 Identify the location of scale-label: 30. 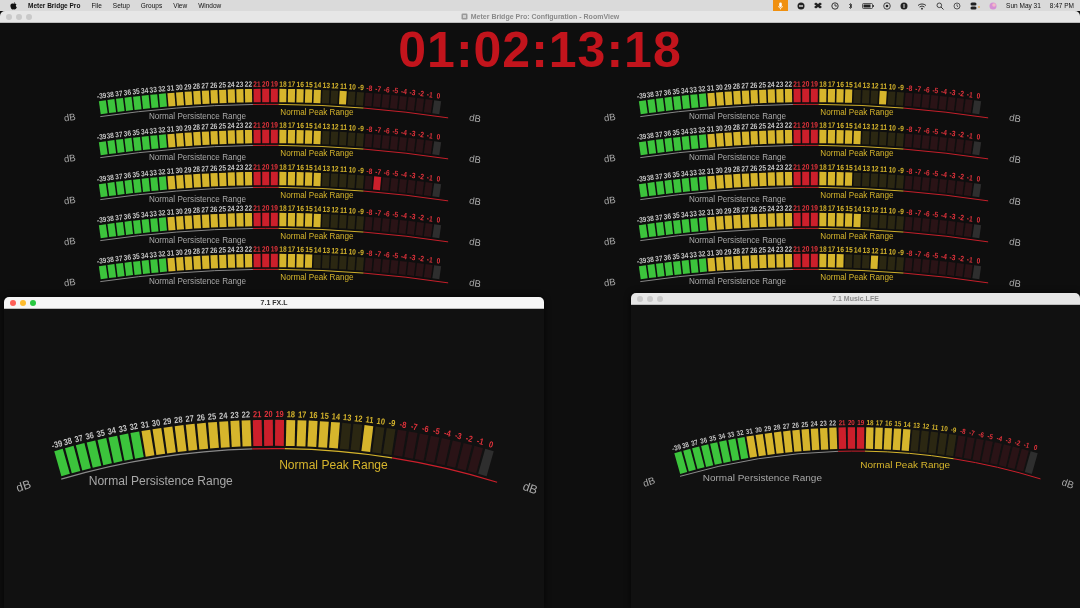
(156, 423).